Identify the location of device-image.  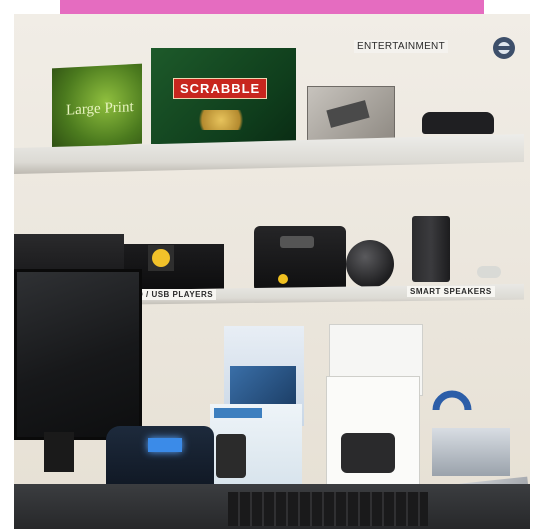
(368, 453).